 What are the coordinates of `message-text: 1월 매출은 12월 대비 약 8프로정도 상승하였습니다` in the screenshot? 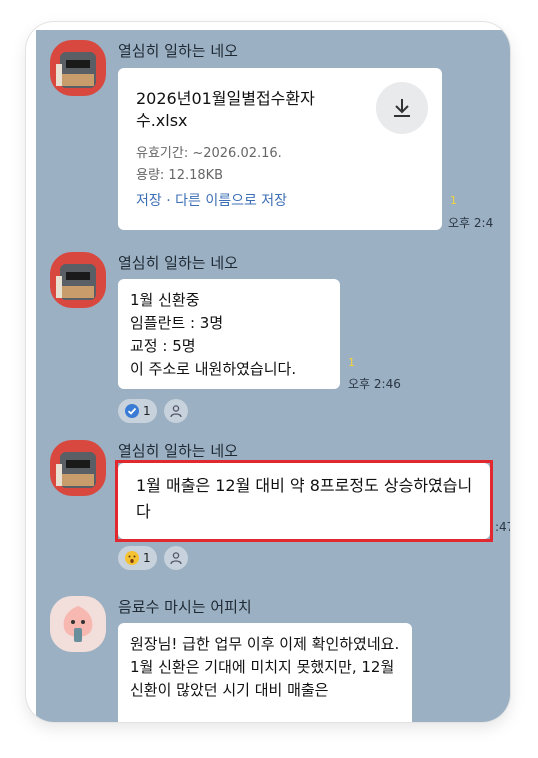 It's located at (304, 498).